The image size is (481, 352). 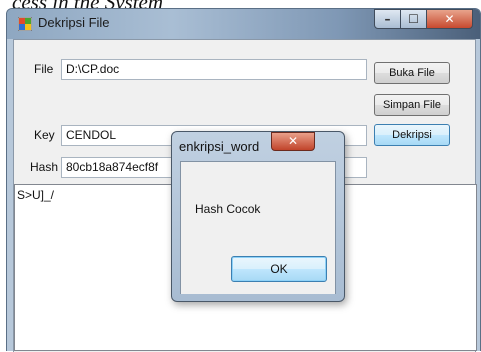 What do you see at coordinates (293, 141) in the screenshot?
I see `dialog-close-icon: ✕` at bounding box center [293, 141].